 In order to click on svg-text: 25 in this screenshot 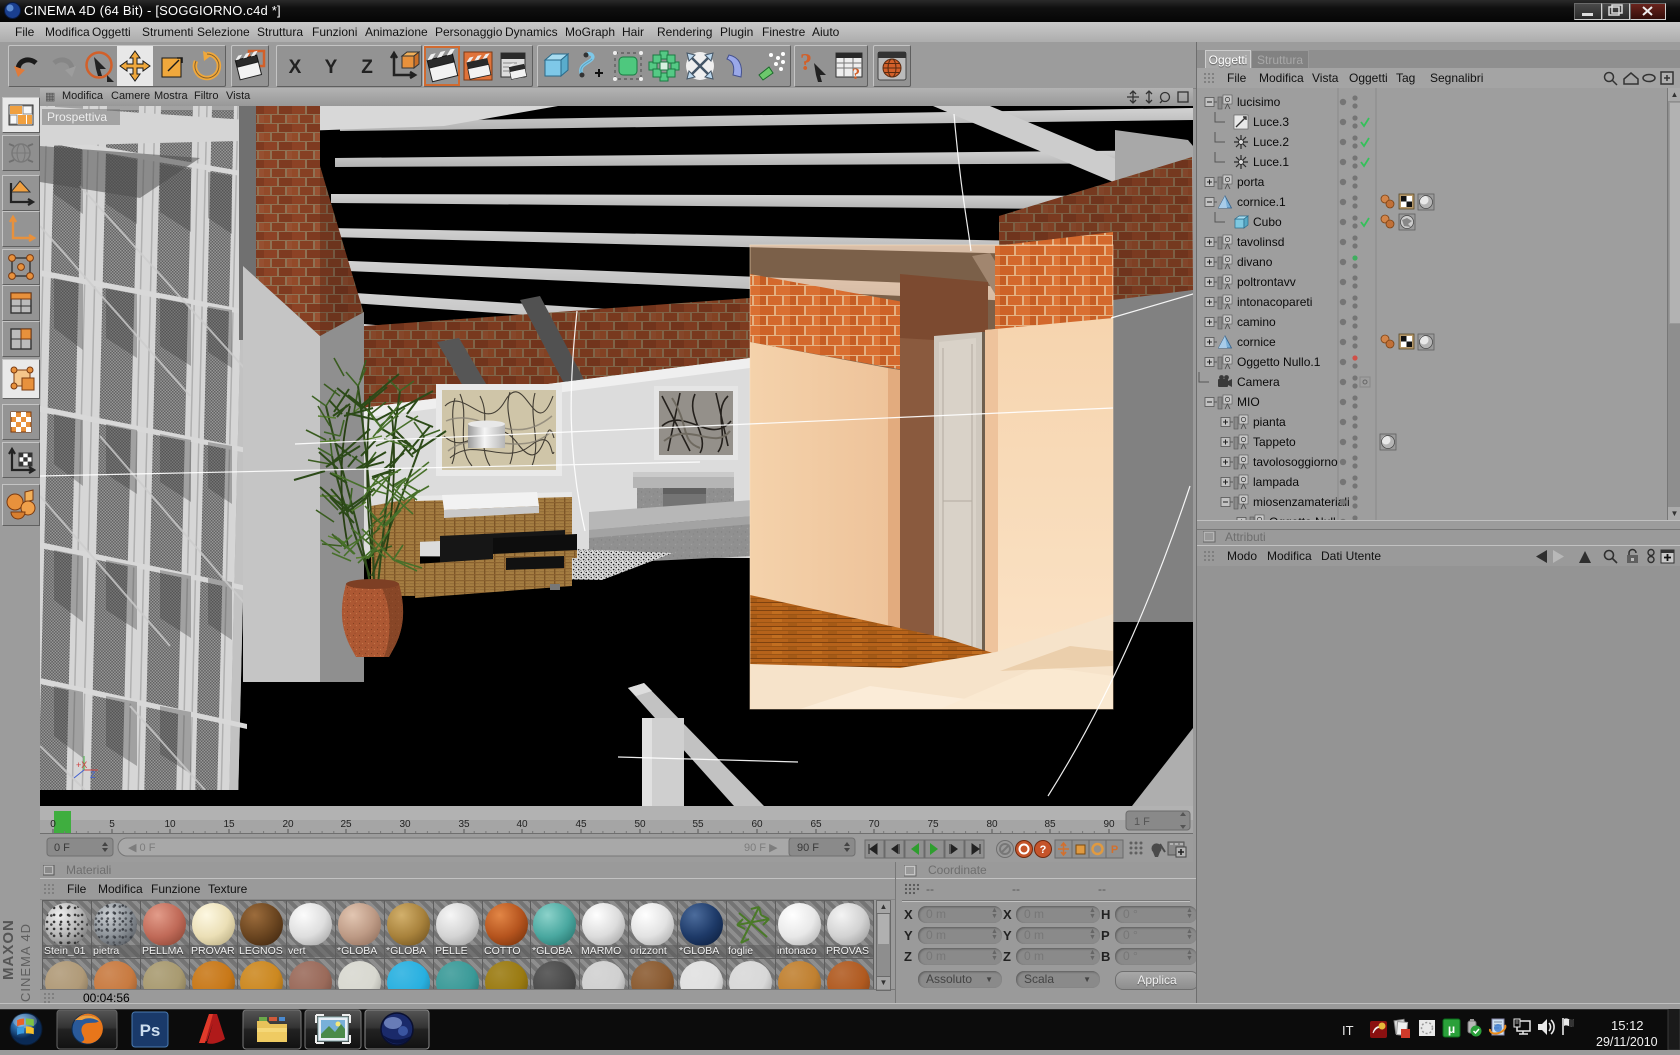, I will do `click(346, 824)`.